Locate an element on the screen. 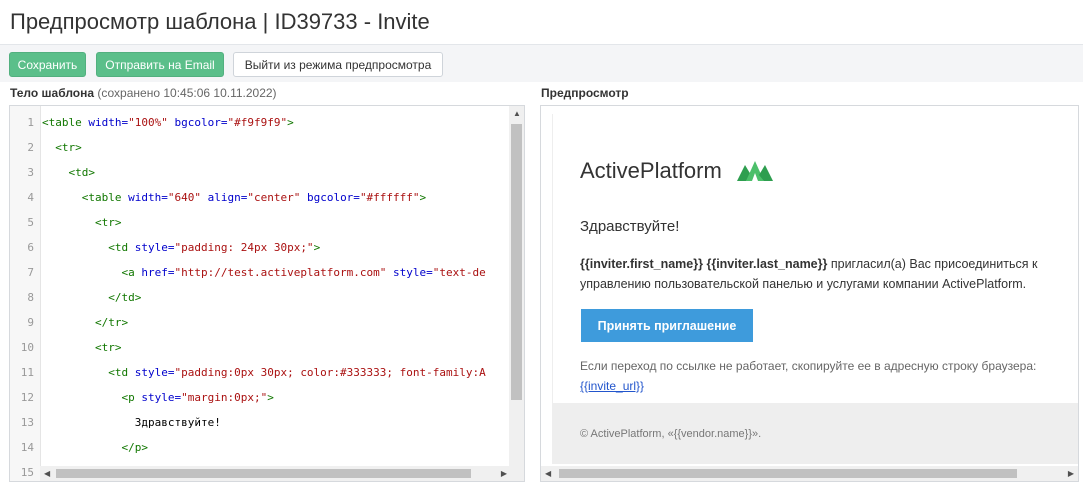 The width and height of the screenshot is (1083, 485). exit-preview-button: Выйти из режима предпросмотра is located at coordinates (338, 64).